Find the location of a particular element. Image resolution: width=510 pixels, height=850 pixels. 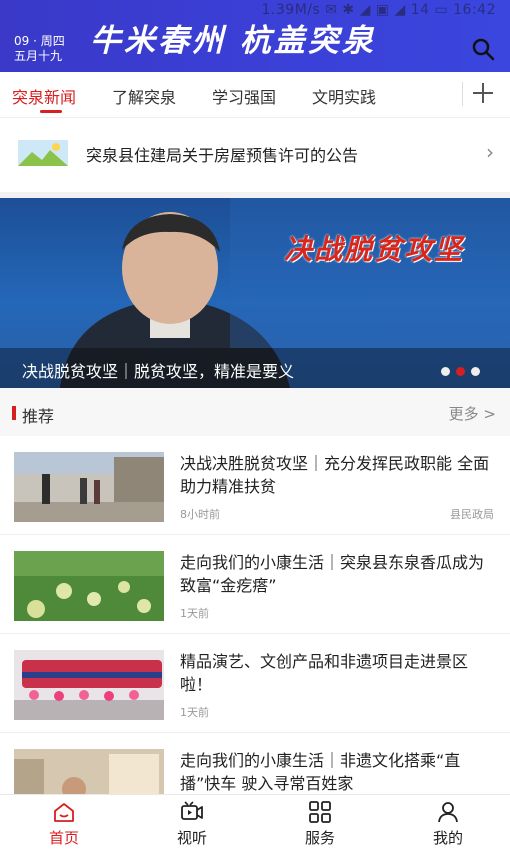

carousel-dot-active is located at coordinates (460, 371).